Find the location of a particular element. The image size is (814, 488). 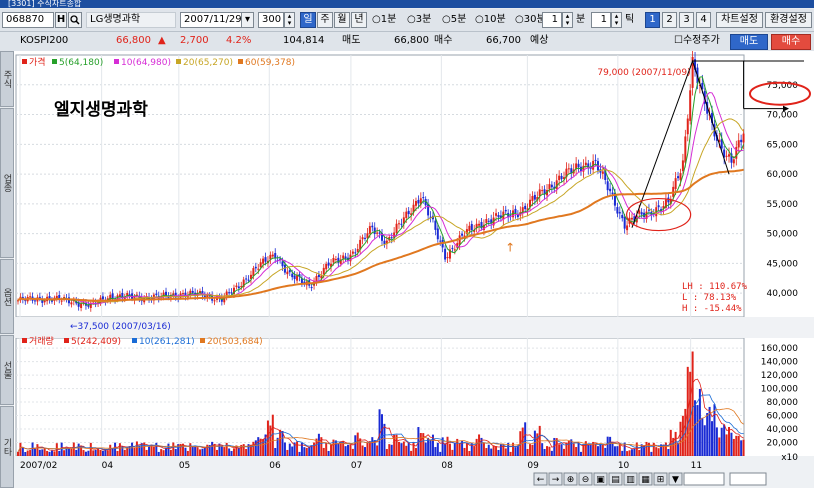

period-day: 일 is located at coordinates (308, 20).